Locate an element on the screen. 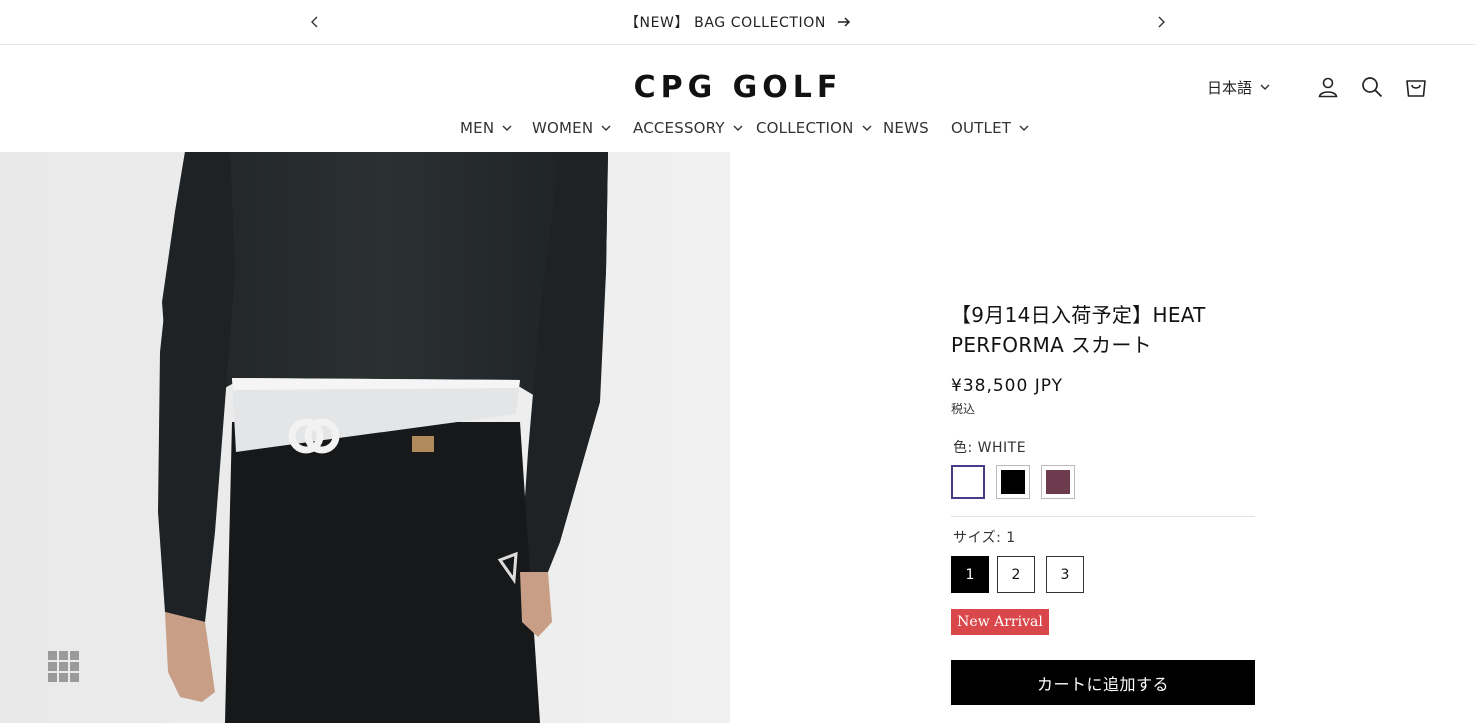  grid-icon is located at coordinates (64, 667).